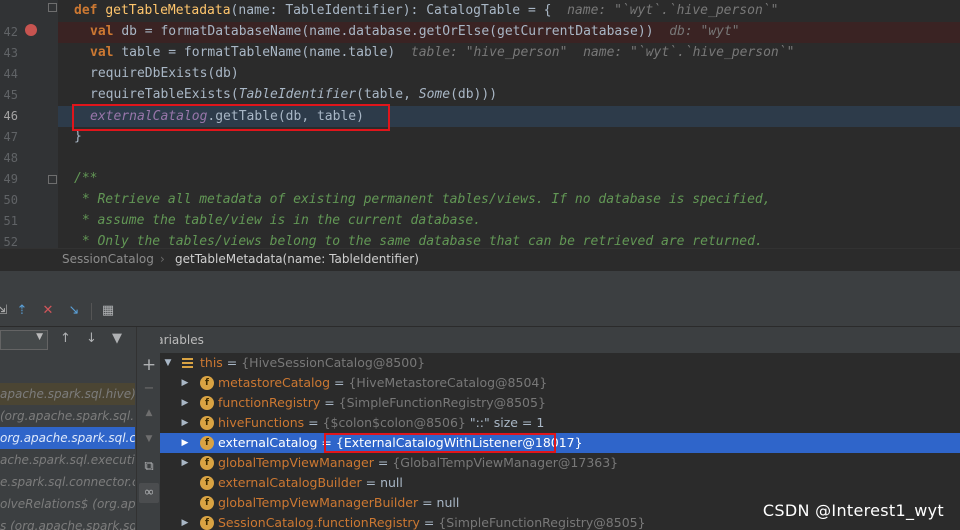 This screenshot has width=960, height=530. What do you see at coordinates (10, 200) in the screenshot?
I see `line-number: 50` at bounding box center [10, 200].